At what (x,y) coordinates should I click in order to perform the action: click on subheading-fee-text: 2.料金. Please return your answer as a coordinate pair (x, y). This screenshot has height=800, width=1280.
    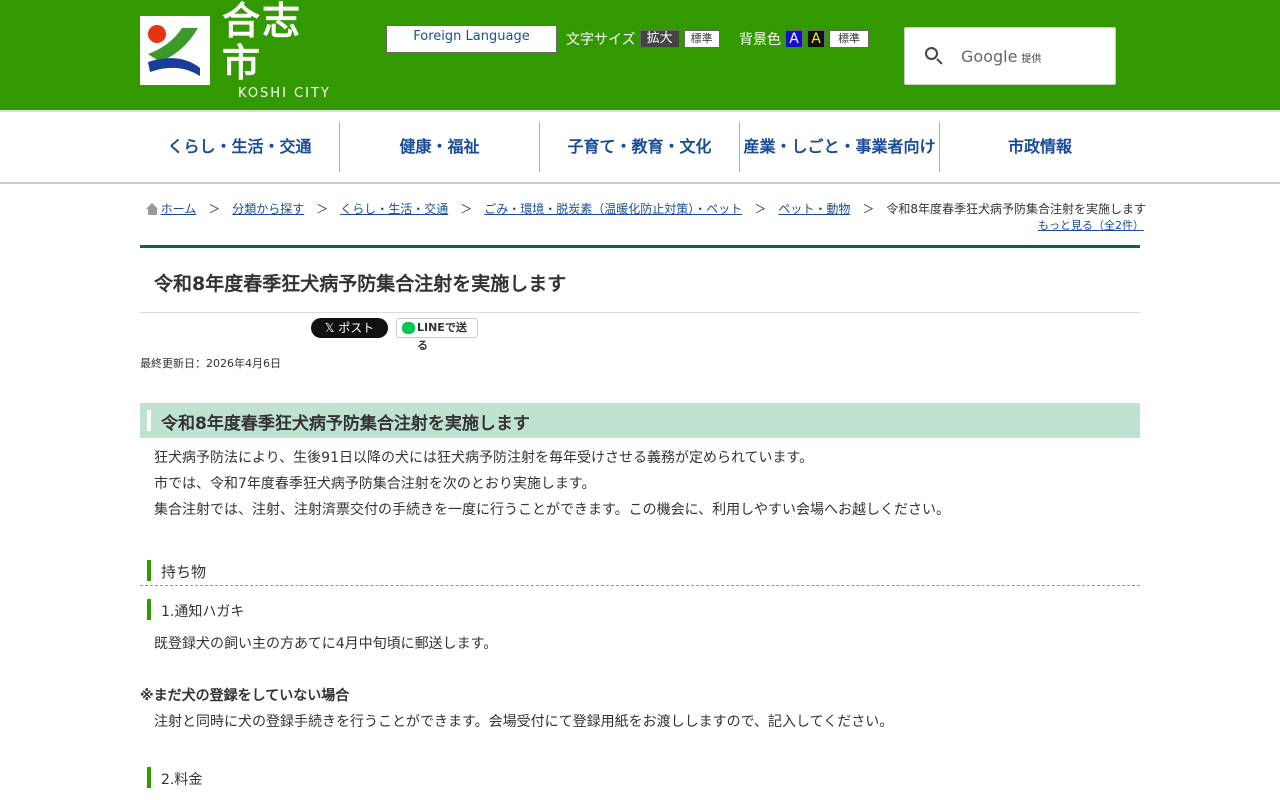
    Looking at the image, I should click on (182, 780).